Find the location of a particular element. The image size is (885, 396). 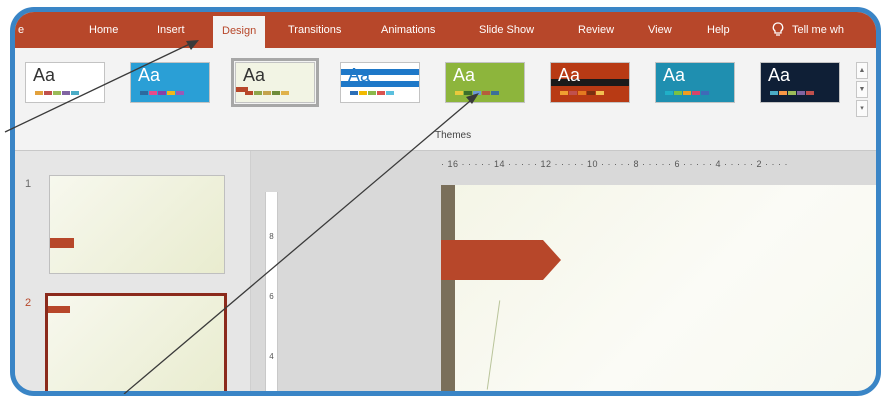

gallery-more-button: ▾ is located at coordinates (862, 108).